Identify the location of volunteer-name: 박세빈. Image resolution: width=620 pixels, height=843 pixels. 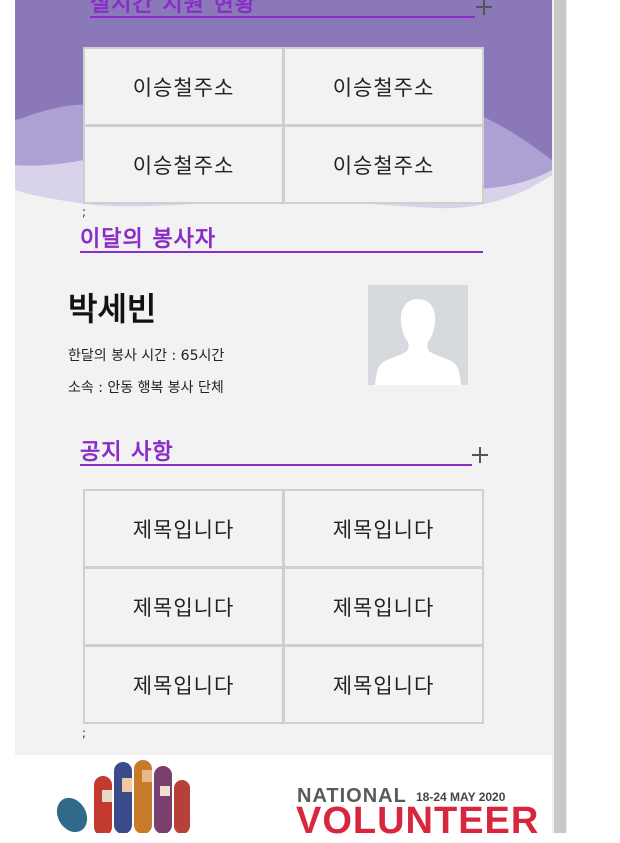
(112, 309).